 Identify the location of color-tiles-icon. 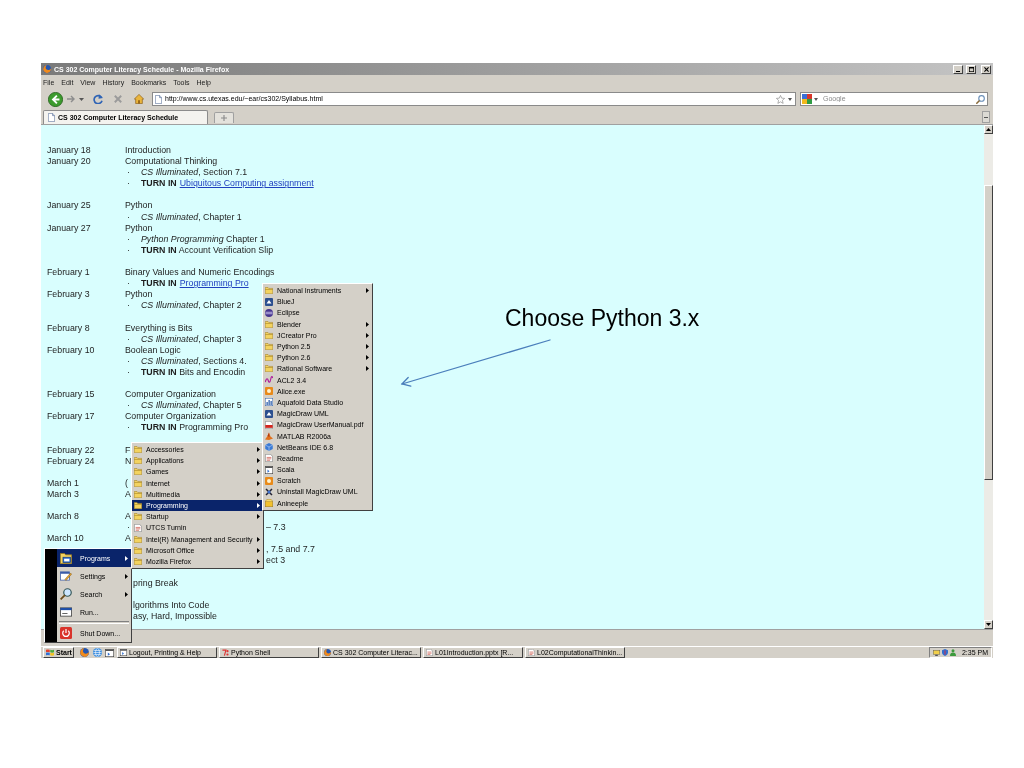
(807, 99).